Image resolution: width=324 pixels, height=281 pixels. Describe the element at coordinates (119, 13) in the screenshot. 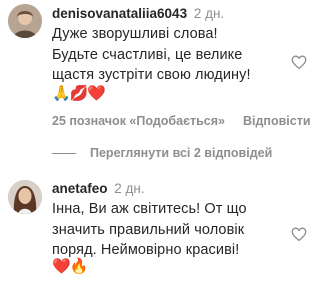

I see `username: denisovanataliia6043` at that location.